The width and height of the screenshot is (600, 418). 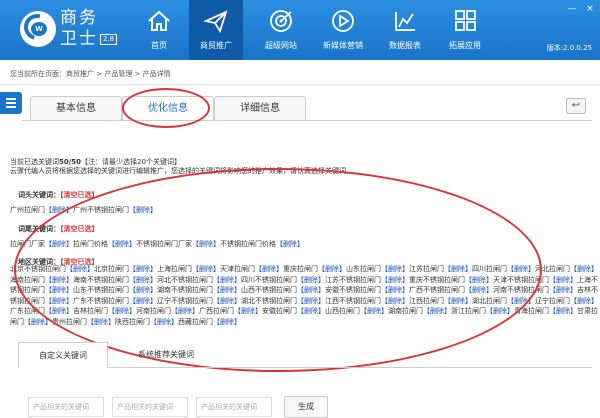 I want to click on nav-item-new-media: 新媒体营销, so click(x=343, y=30).